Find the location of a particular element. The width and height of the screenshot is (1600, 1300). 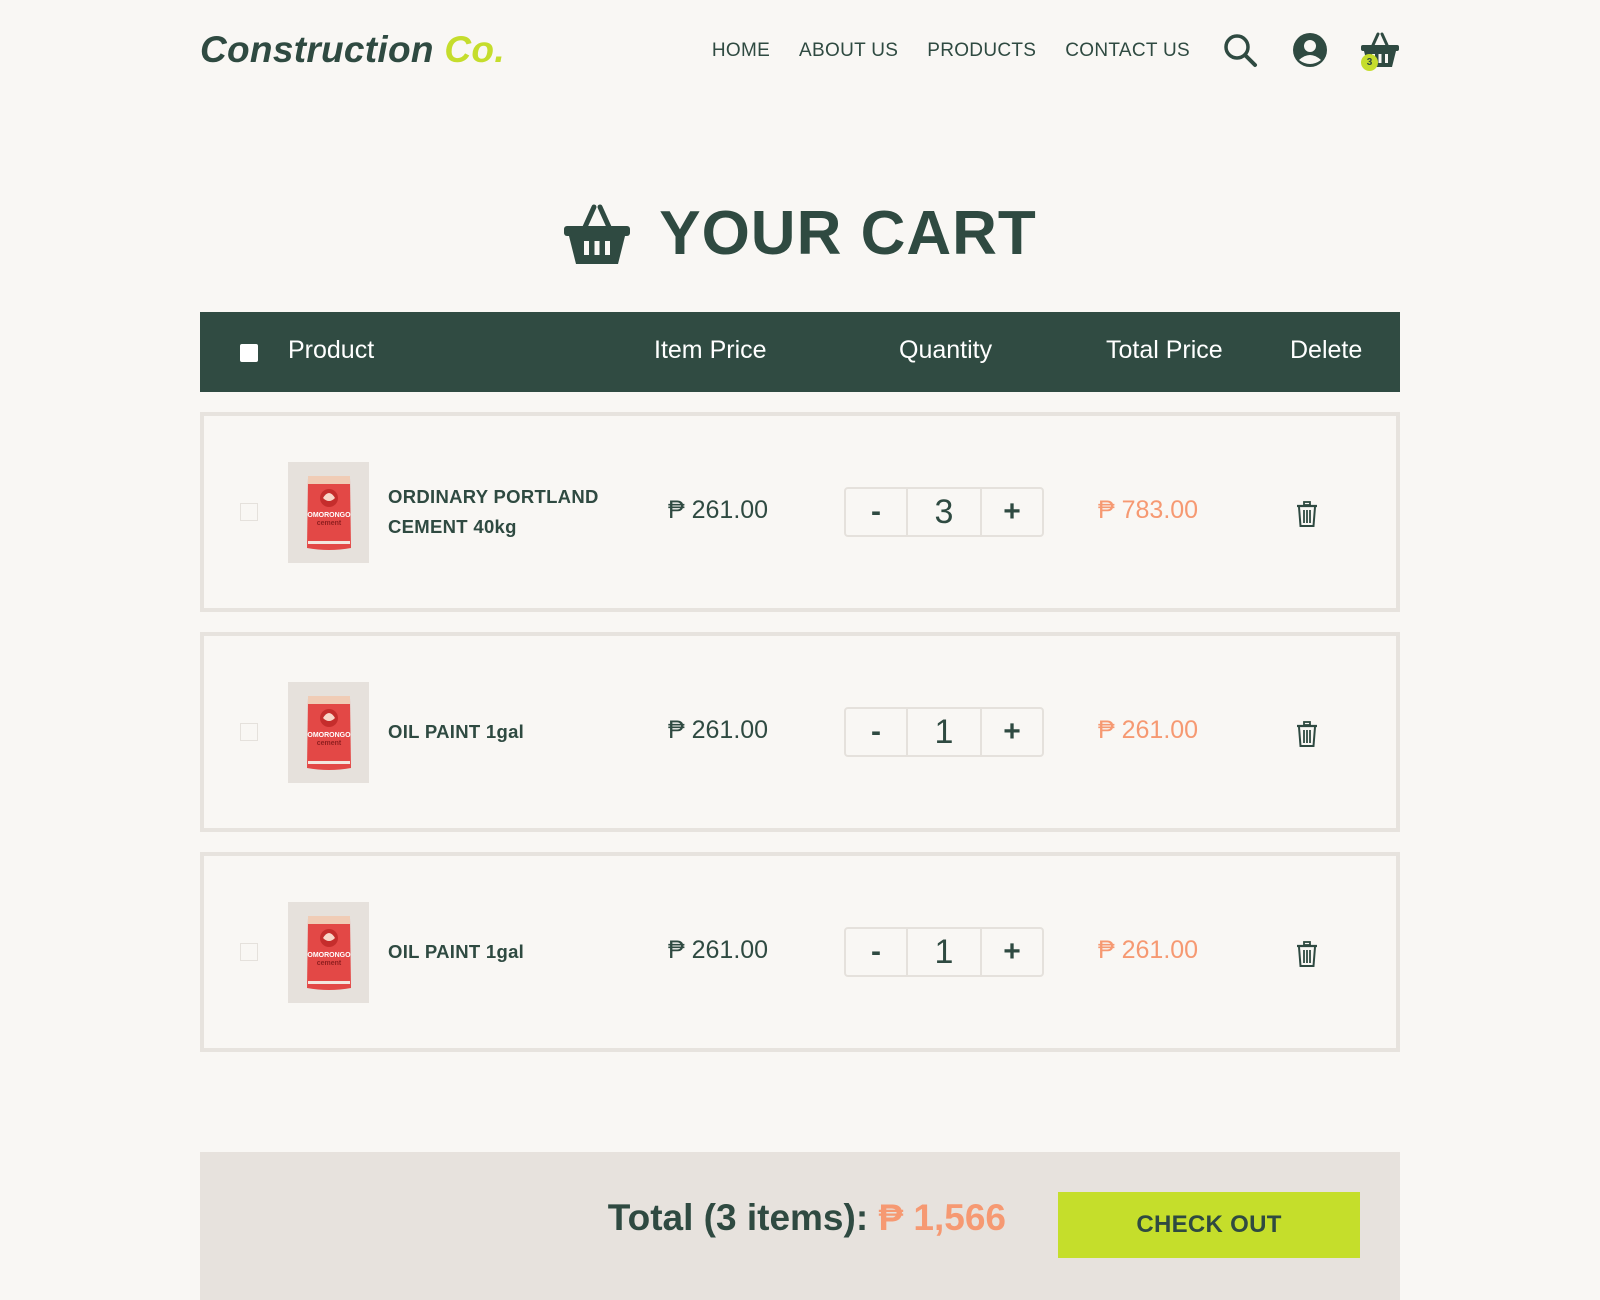

column-header-item-price: Item Price is located at coordinates (710, 350).